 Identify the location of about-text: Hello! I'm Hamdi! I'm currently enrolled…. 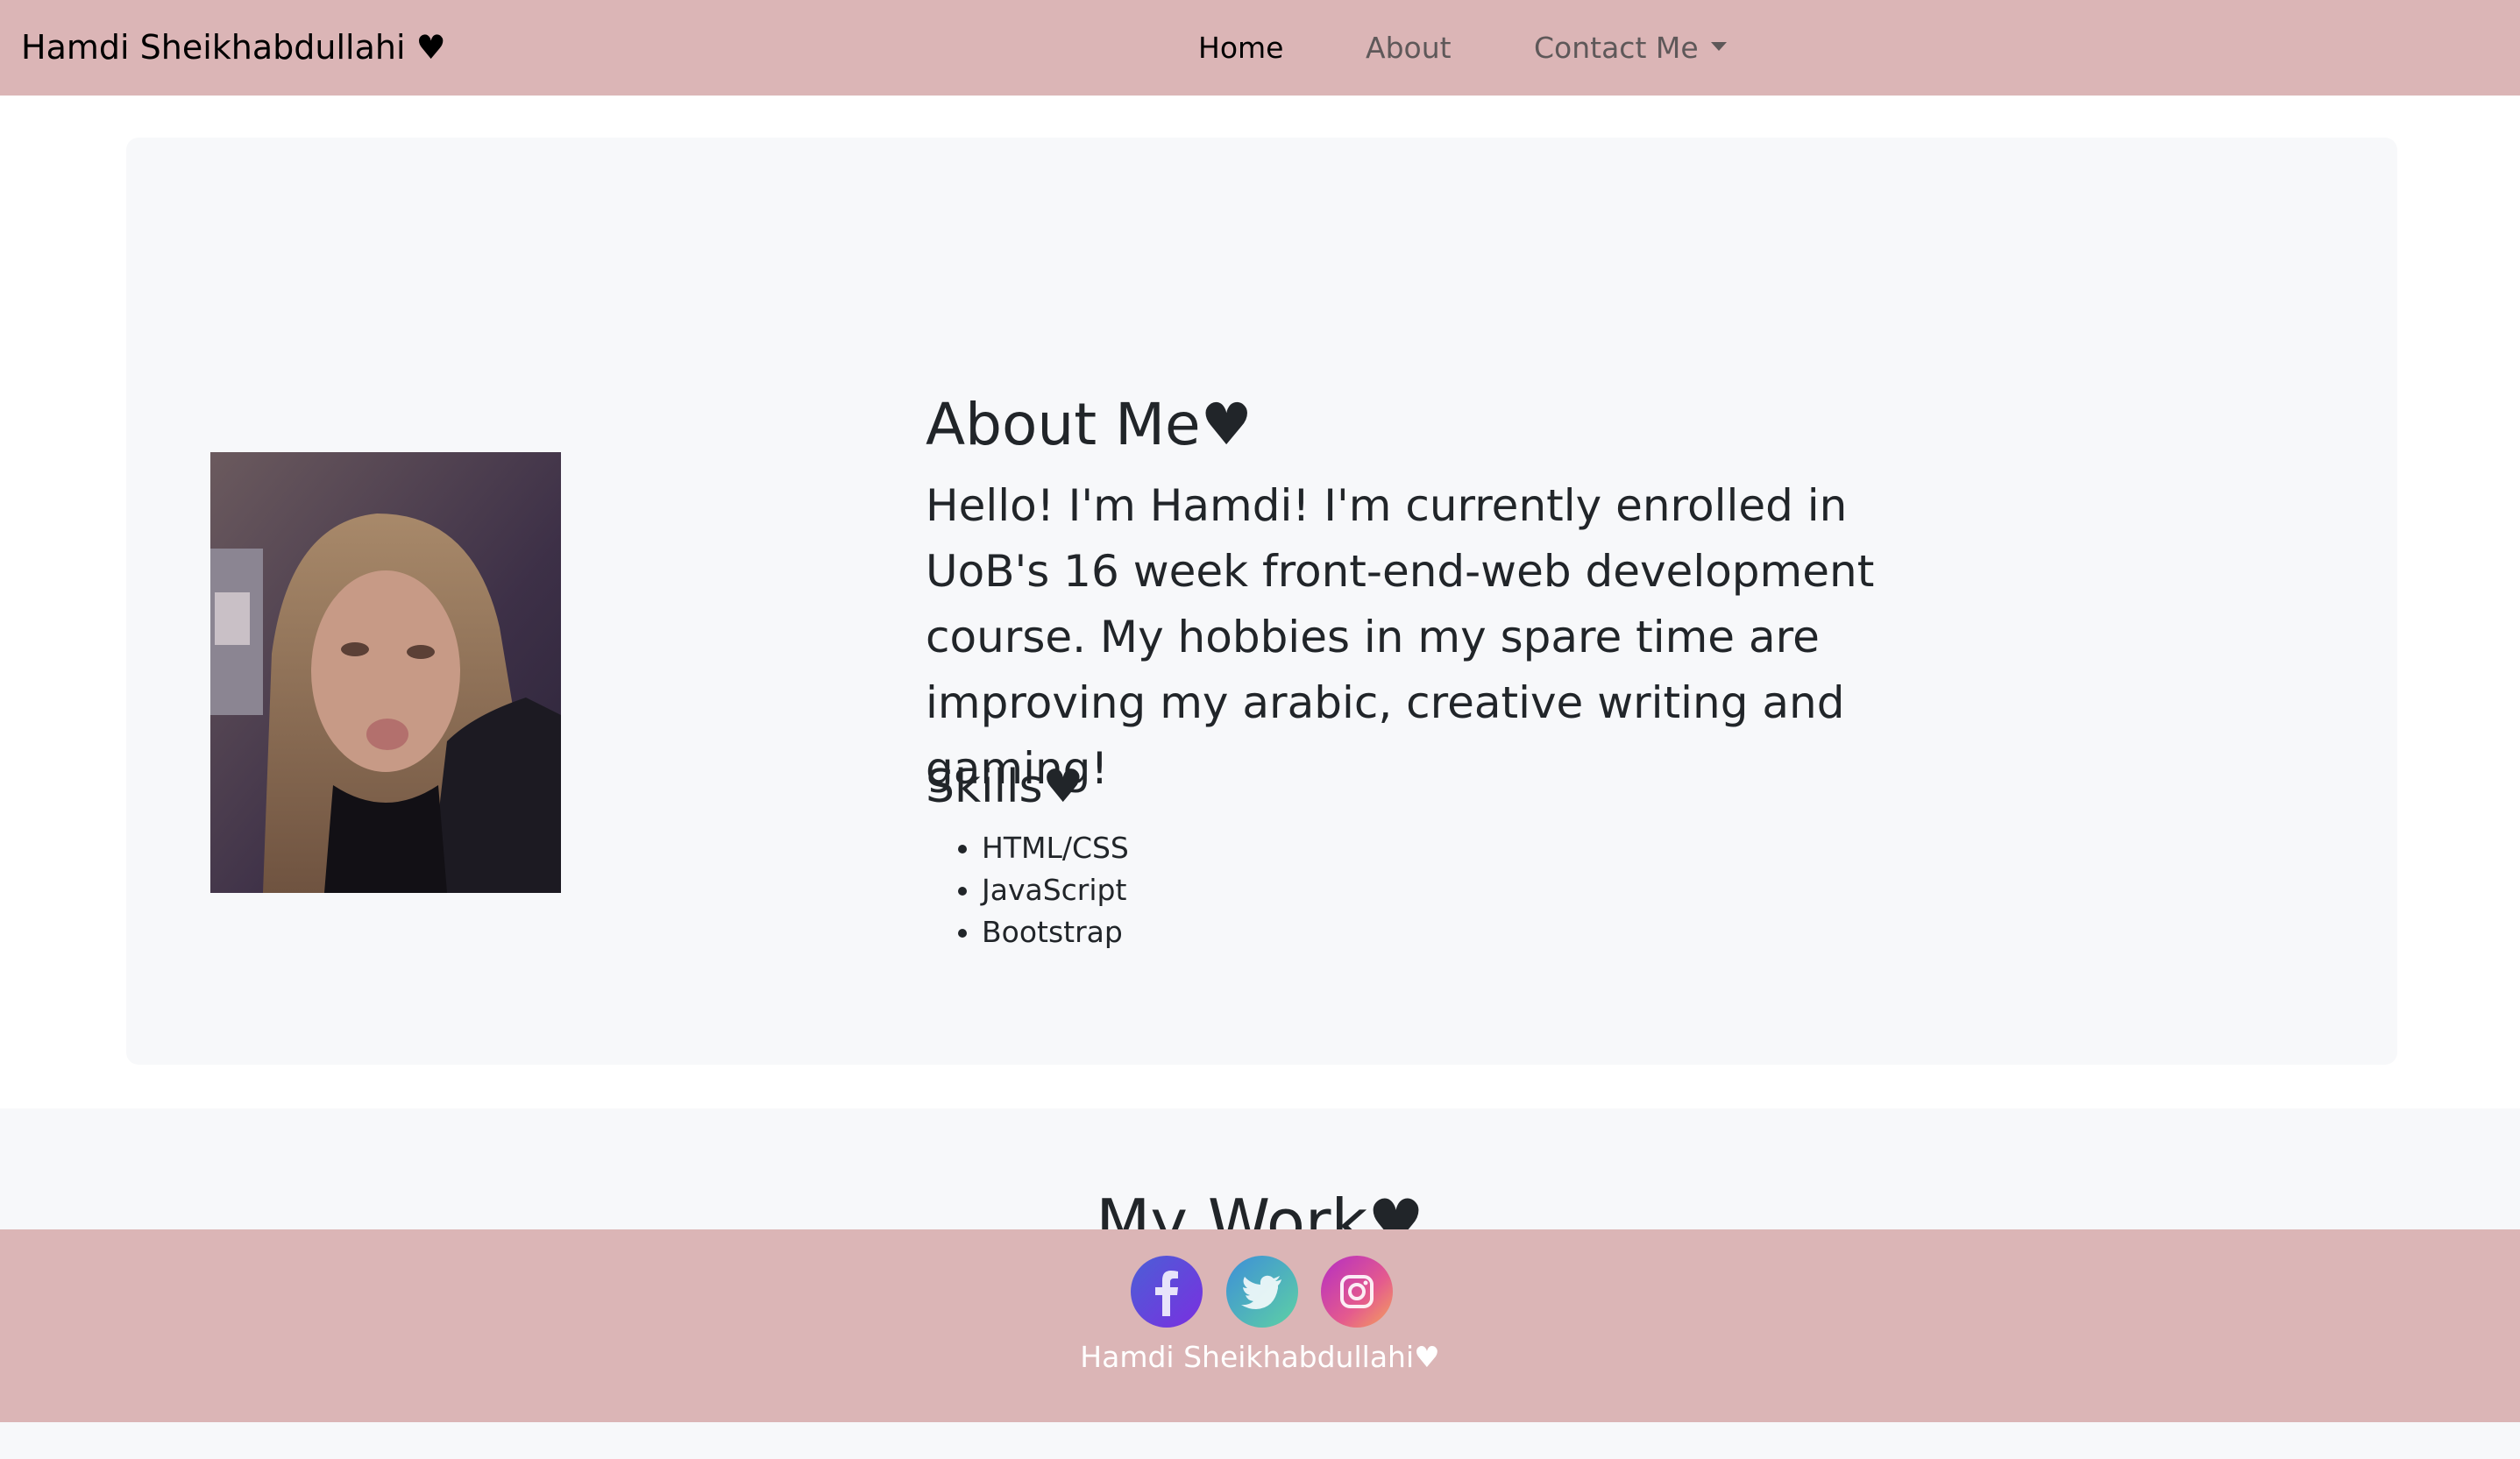
(1400, 637).